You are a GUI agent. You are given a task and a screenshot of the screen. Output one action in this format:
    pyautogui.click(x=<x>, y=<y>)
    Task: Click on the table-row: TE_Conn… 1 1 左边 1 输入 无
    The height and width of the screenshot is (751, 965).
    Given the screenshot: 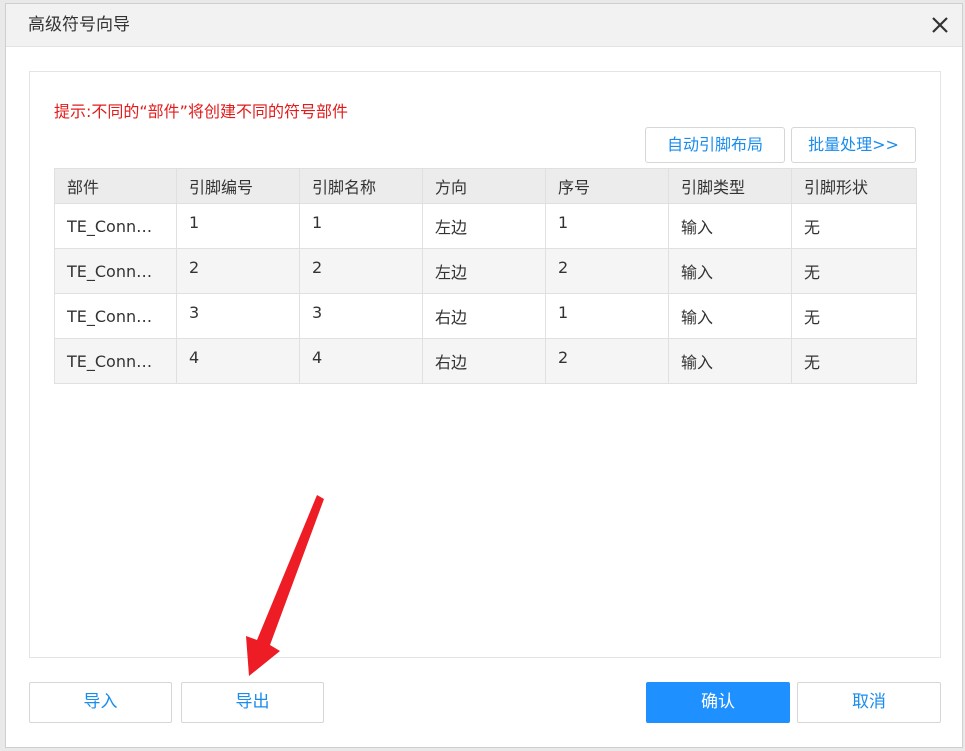 What is the action you would take?
    pyautogui.click(x=485, y=226)
    